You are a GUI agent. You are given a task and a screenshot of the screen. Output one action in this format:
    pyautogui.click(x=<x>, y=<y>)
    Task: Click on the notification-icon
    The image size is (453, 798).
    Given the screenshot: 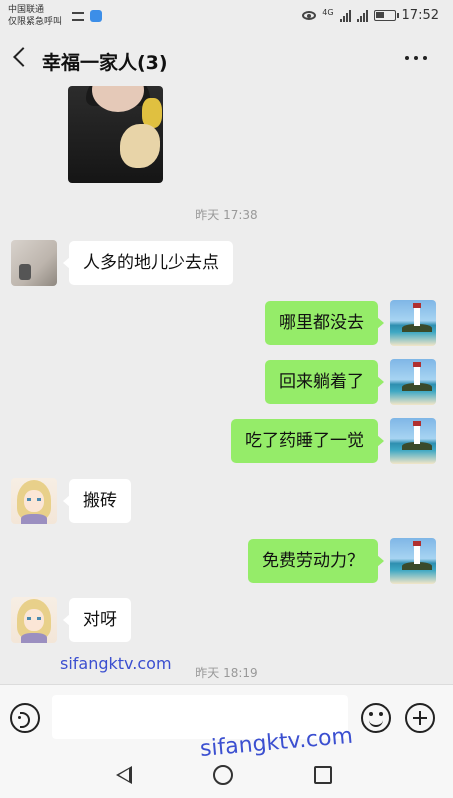 What is the action you would take?
    pyautogui.click(x=78, y=16)
    